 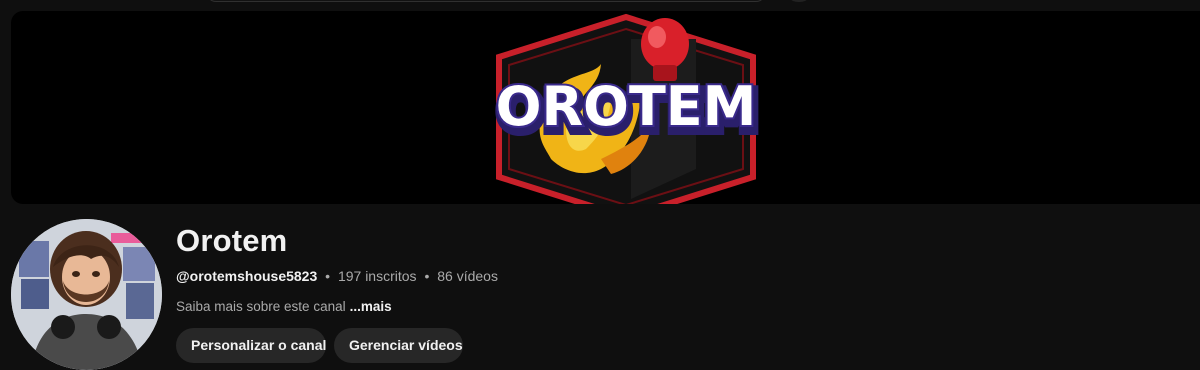 I want to click on customize-channel-button: Personalizar o canal, so click(x=251, y=345).